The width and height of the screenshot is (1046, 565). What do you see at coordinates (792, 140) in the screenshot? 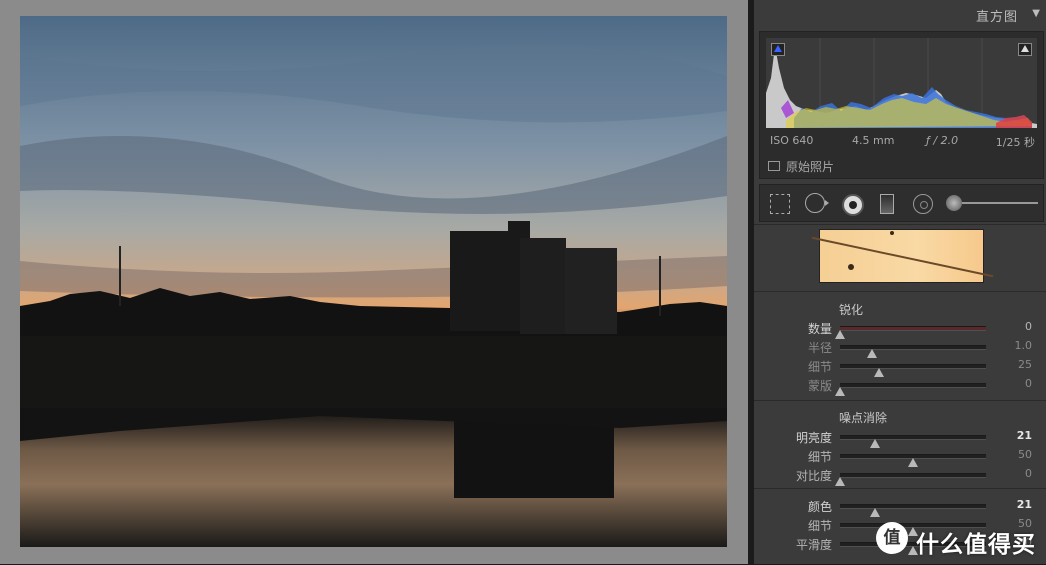
I see `exif-iso: ISO 640` at bounding box center [792, 140].